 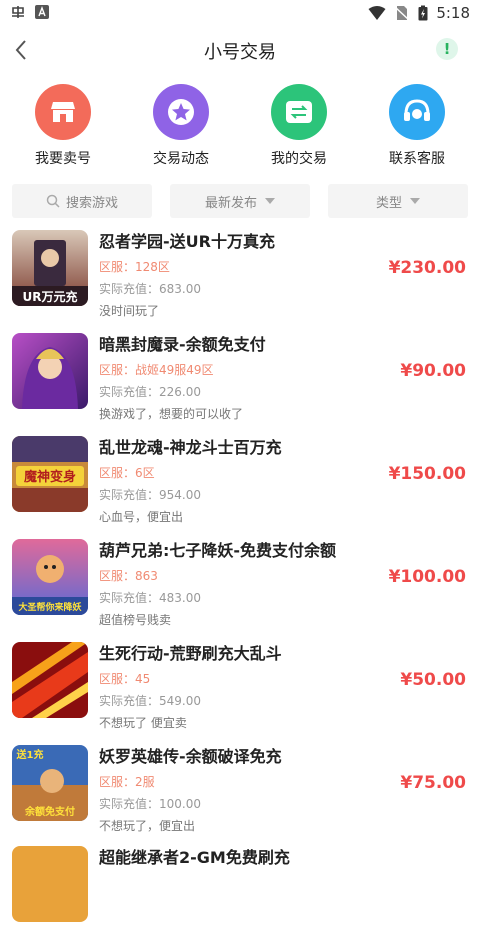 I want to click on no-sim-icon, so click(x=402, y=13).